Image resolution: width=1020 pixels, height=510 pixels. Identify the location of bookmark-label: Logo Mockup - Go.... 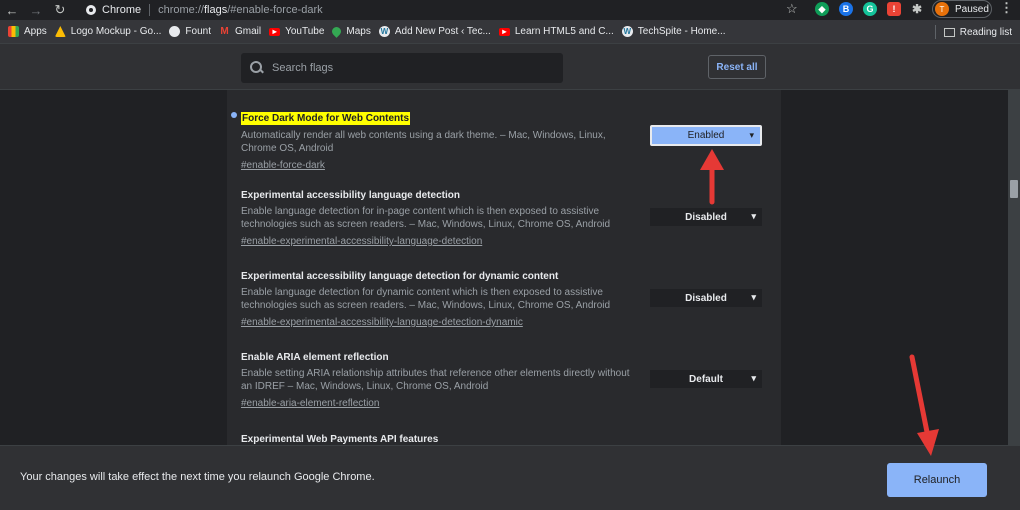
(116, 31).